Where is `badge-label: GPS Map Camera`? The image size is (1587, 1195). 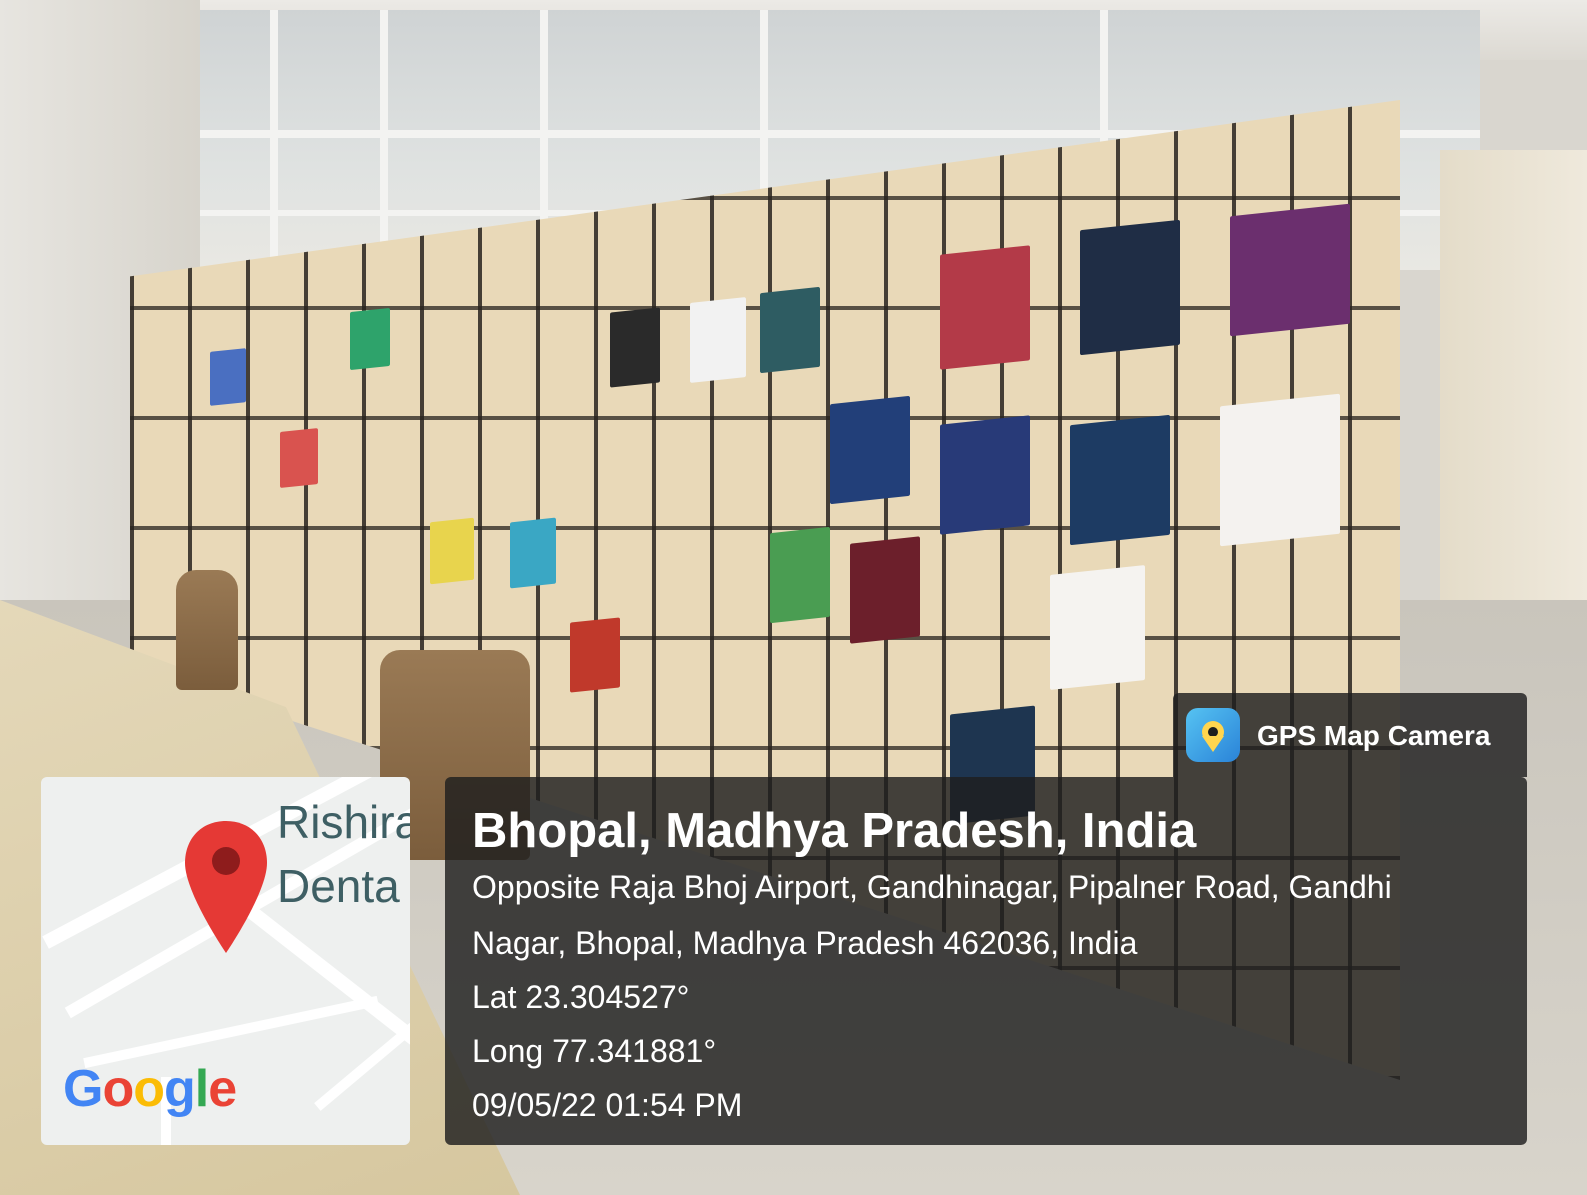 badge-label: GPS Map Camera is located at coordinates (1374, 735).